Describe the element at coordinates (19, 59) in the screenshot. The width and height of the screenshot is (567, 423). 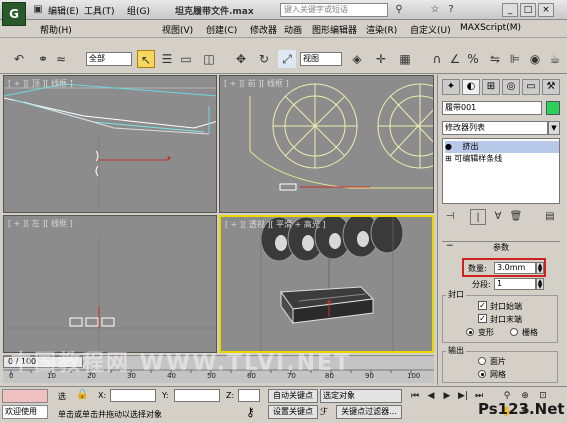
I see `undo-icon: ↶` at that location.